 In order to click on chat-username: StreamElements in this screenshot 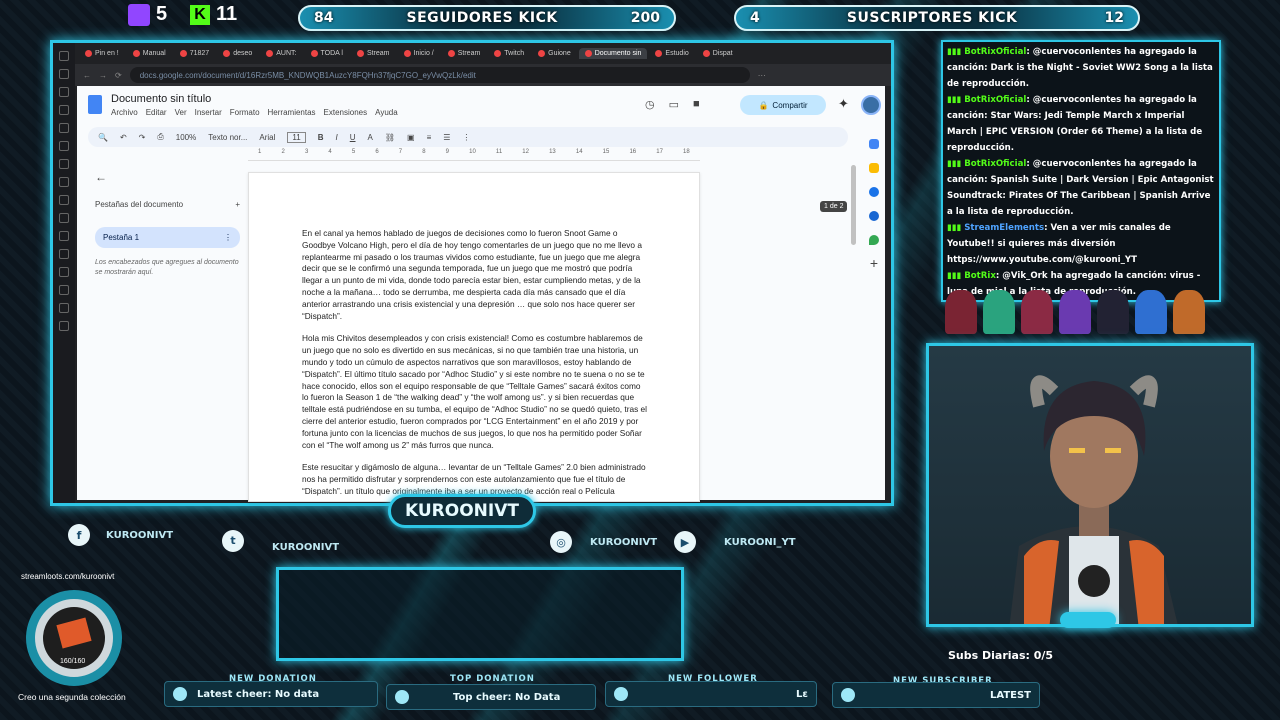, I will do `click(1004, 228)`.